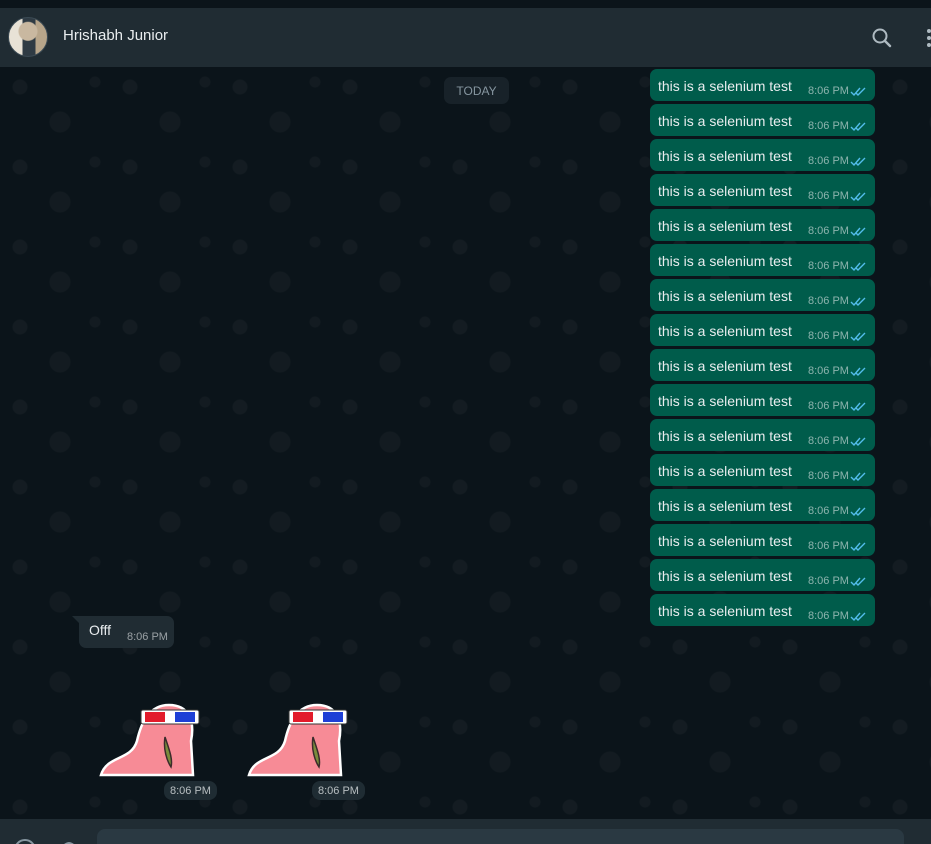  I want to click on chat-header: Hrishabh Junior, so click(465, 37).